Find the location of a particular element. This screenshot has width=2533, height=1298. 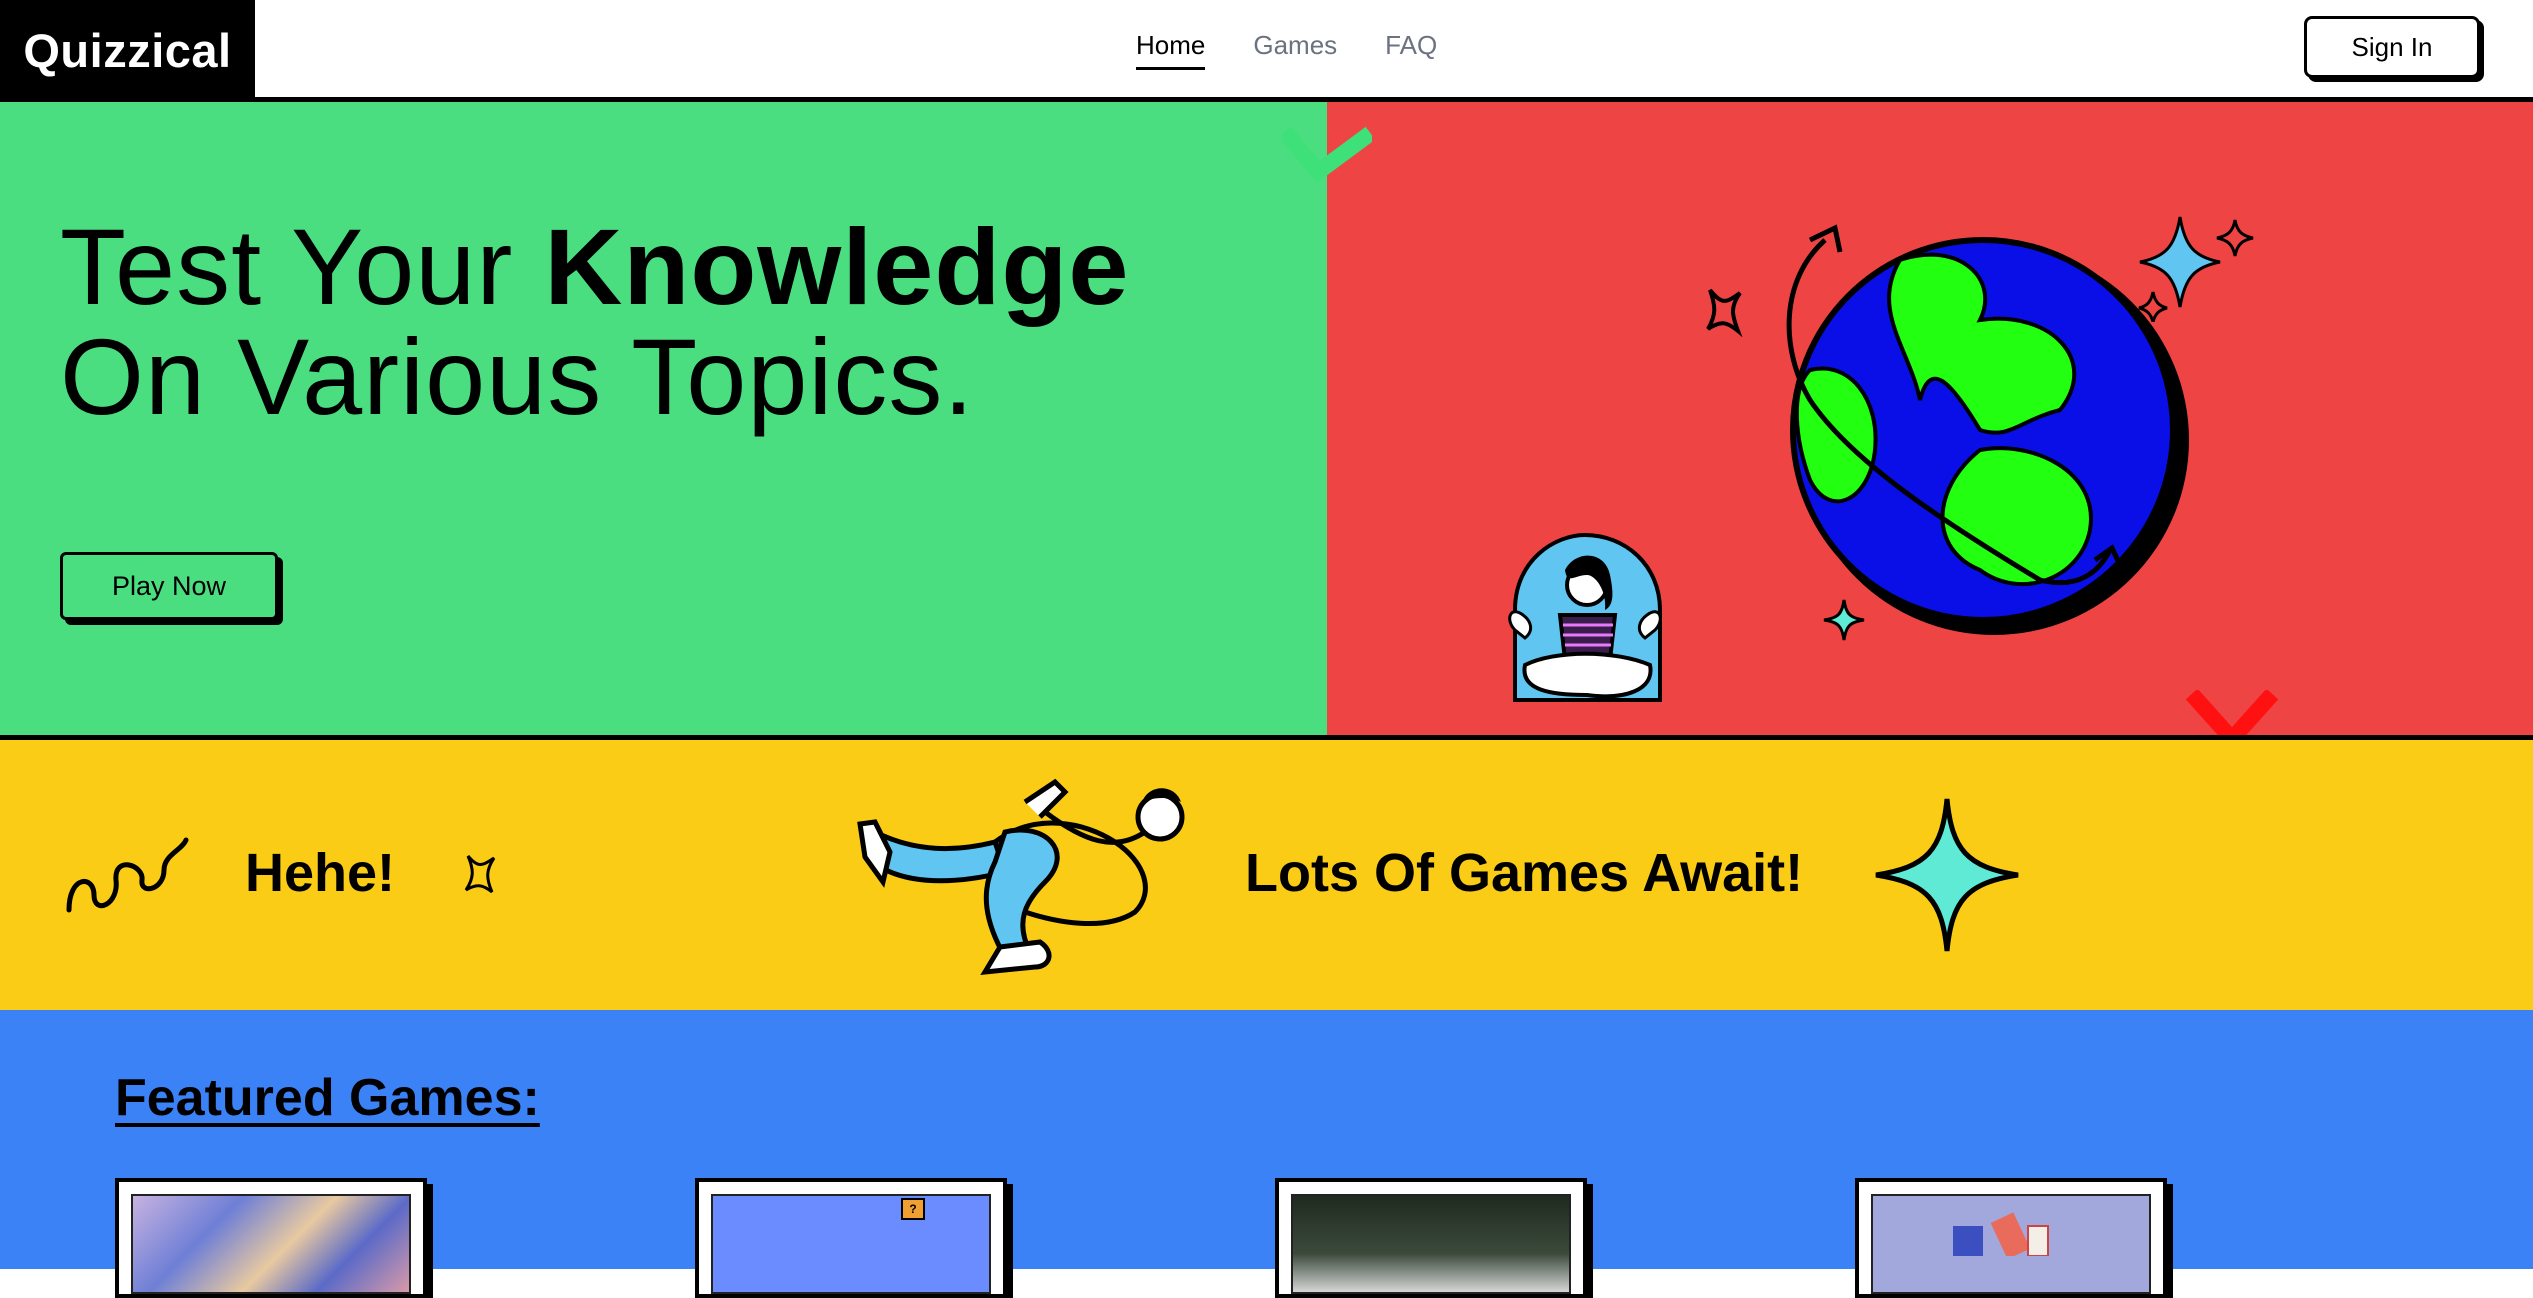

checkmark-icon is located at coordinates (1327, 154).